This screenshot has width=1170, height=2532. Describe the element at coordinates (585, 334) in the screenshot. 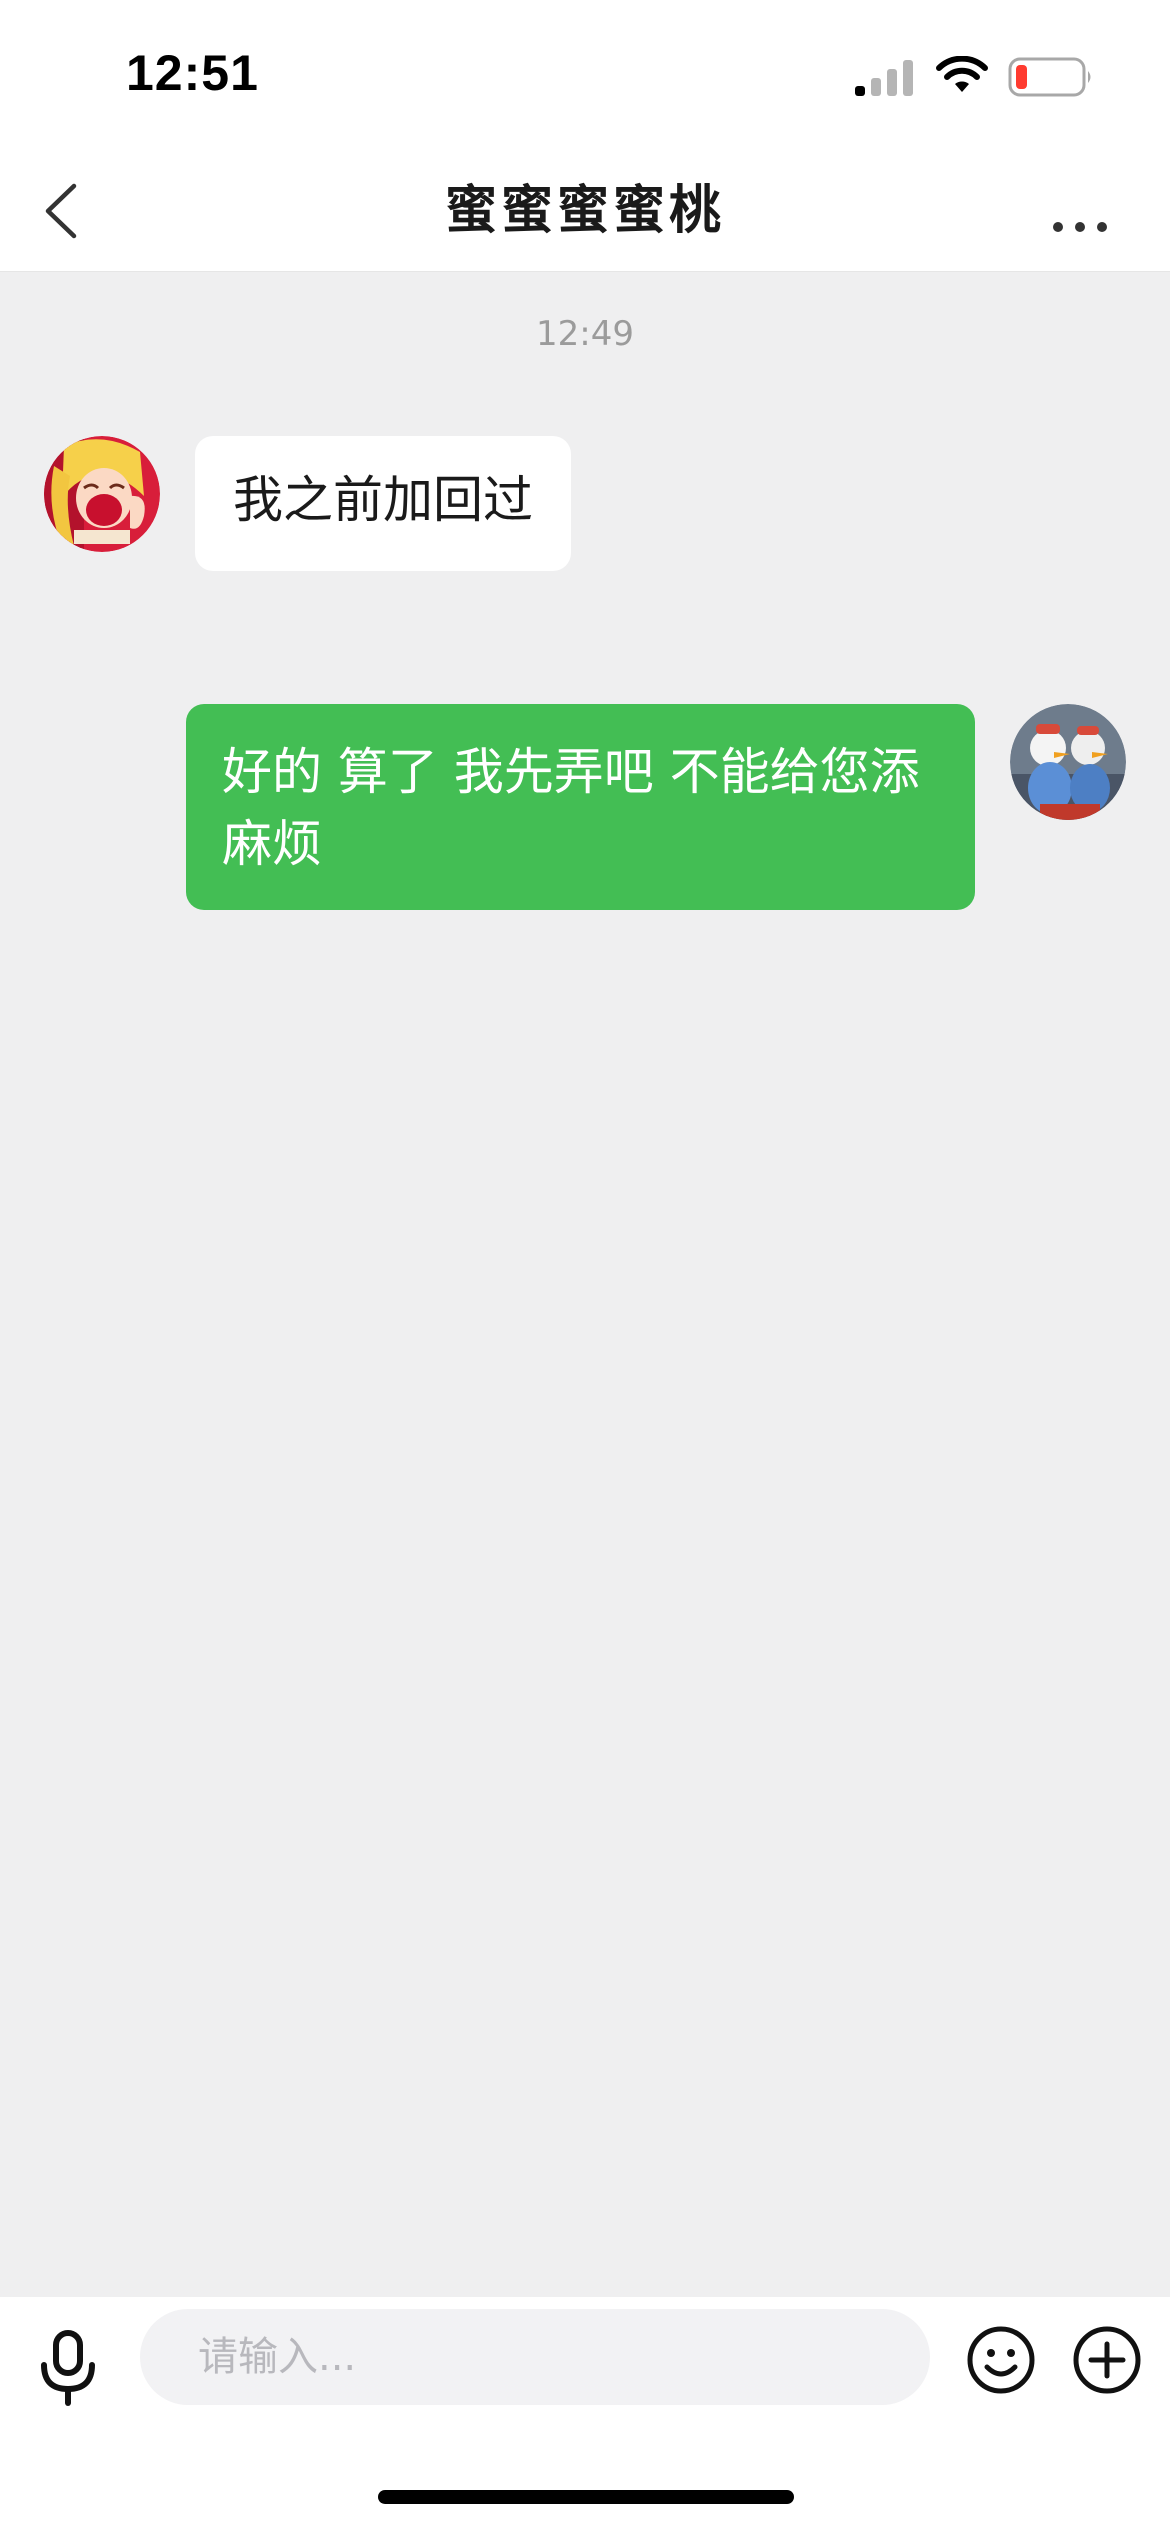

I see `message-timestamp: 12:49` at that location.